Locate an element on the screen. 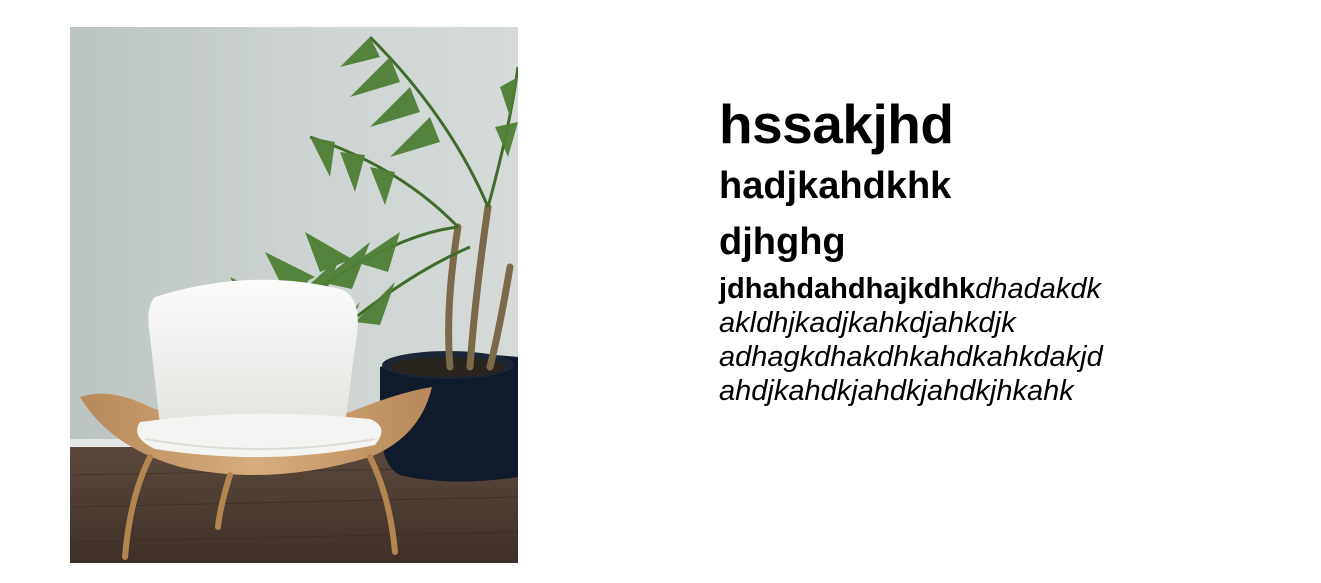 The width and height of the screenshot is (1321, 583). chair-back-cushion is located at coordinates (253, 355).